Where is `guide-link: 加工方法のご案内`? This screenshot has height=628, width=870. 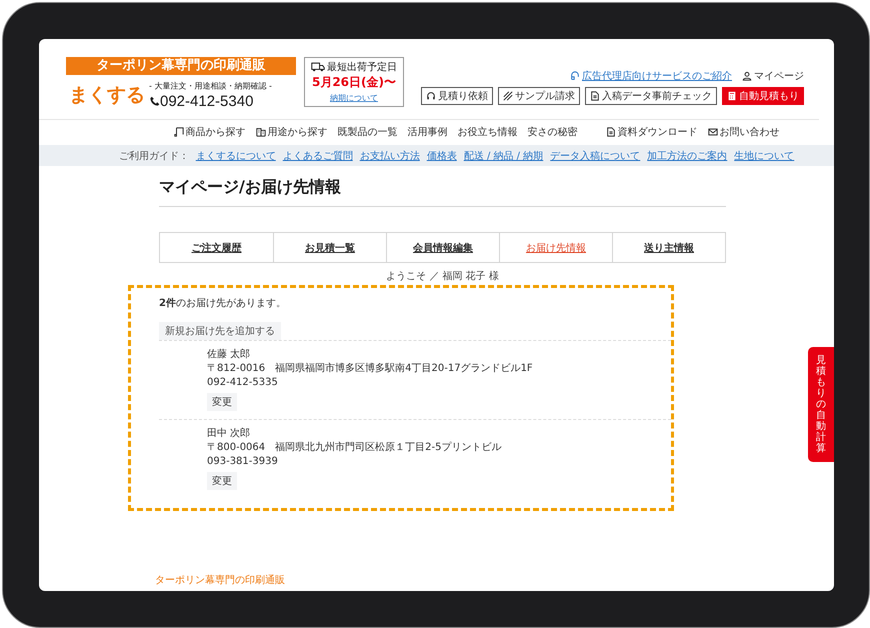
guide-link: 加工方法のご案内 is located at coordinates (687, 155).